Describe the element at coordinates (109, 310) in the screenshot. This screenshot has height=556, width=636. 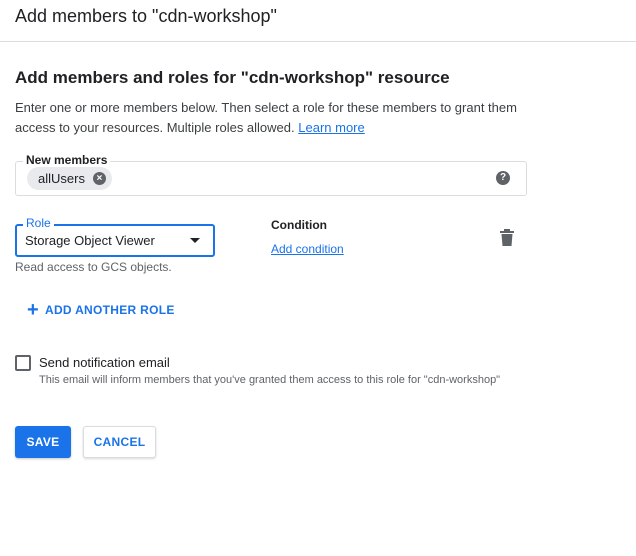
I see `add-another-role-label: ADD ANOTHER ROLE` at that location.